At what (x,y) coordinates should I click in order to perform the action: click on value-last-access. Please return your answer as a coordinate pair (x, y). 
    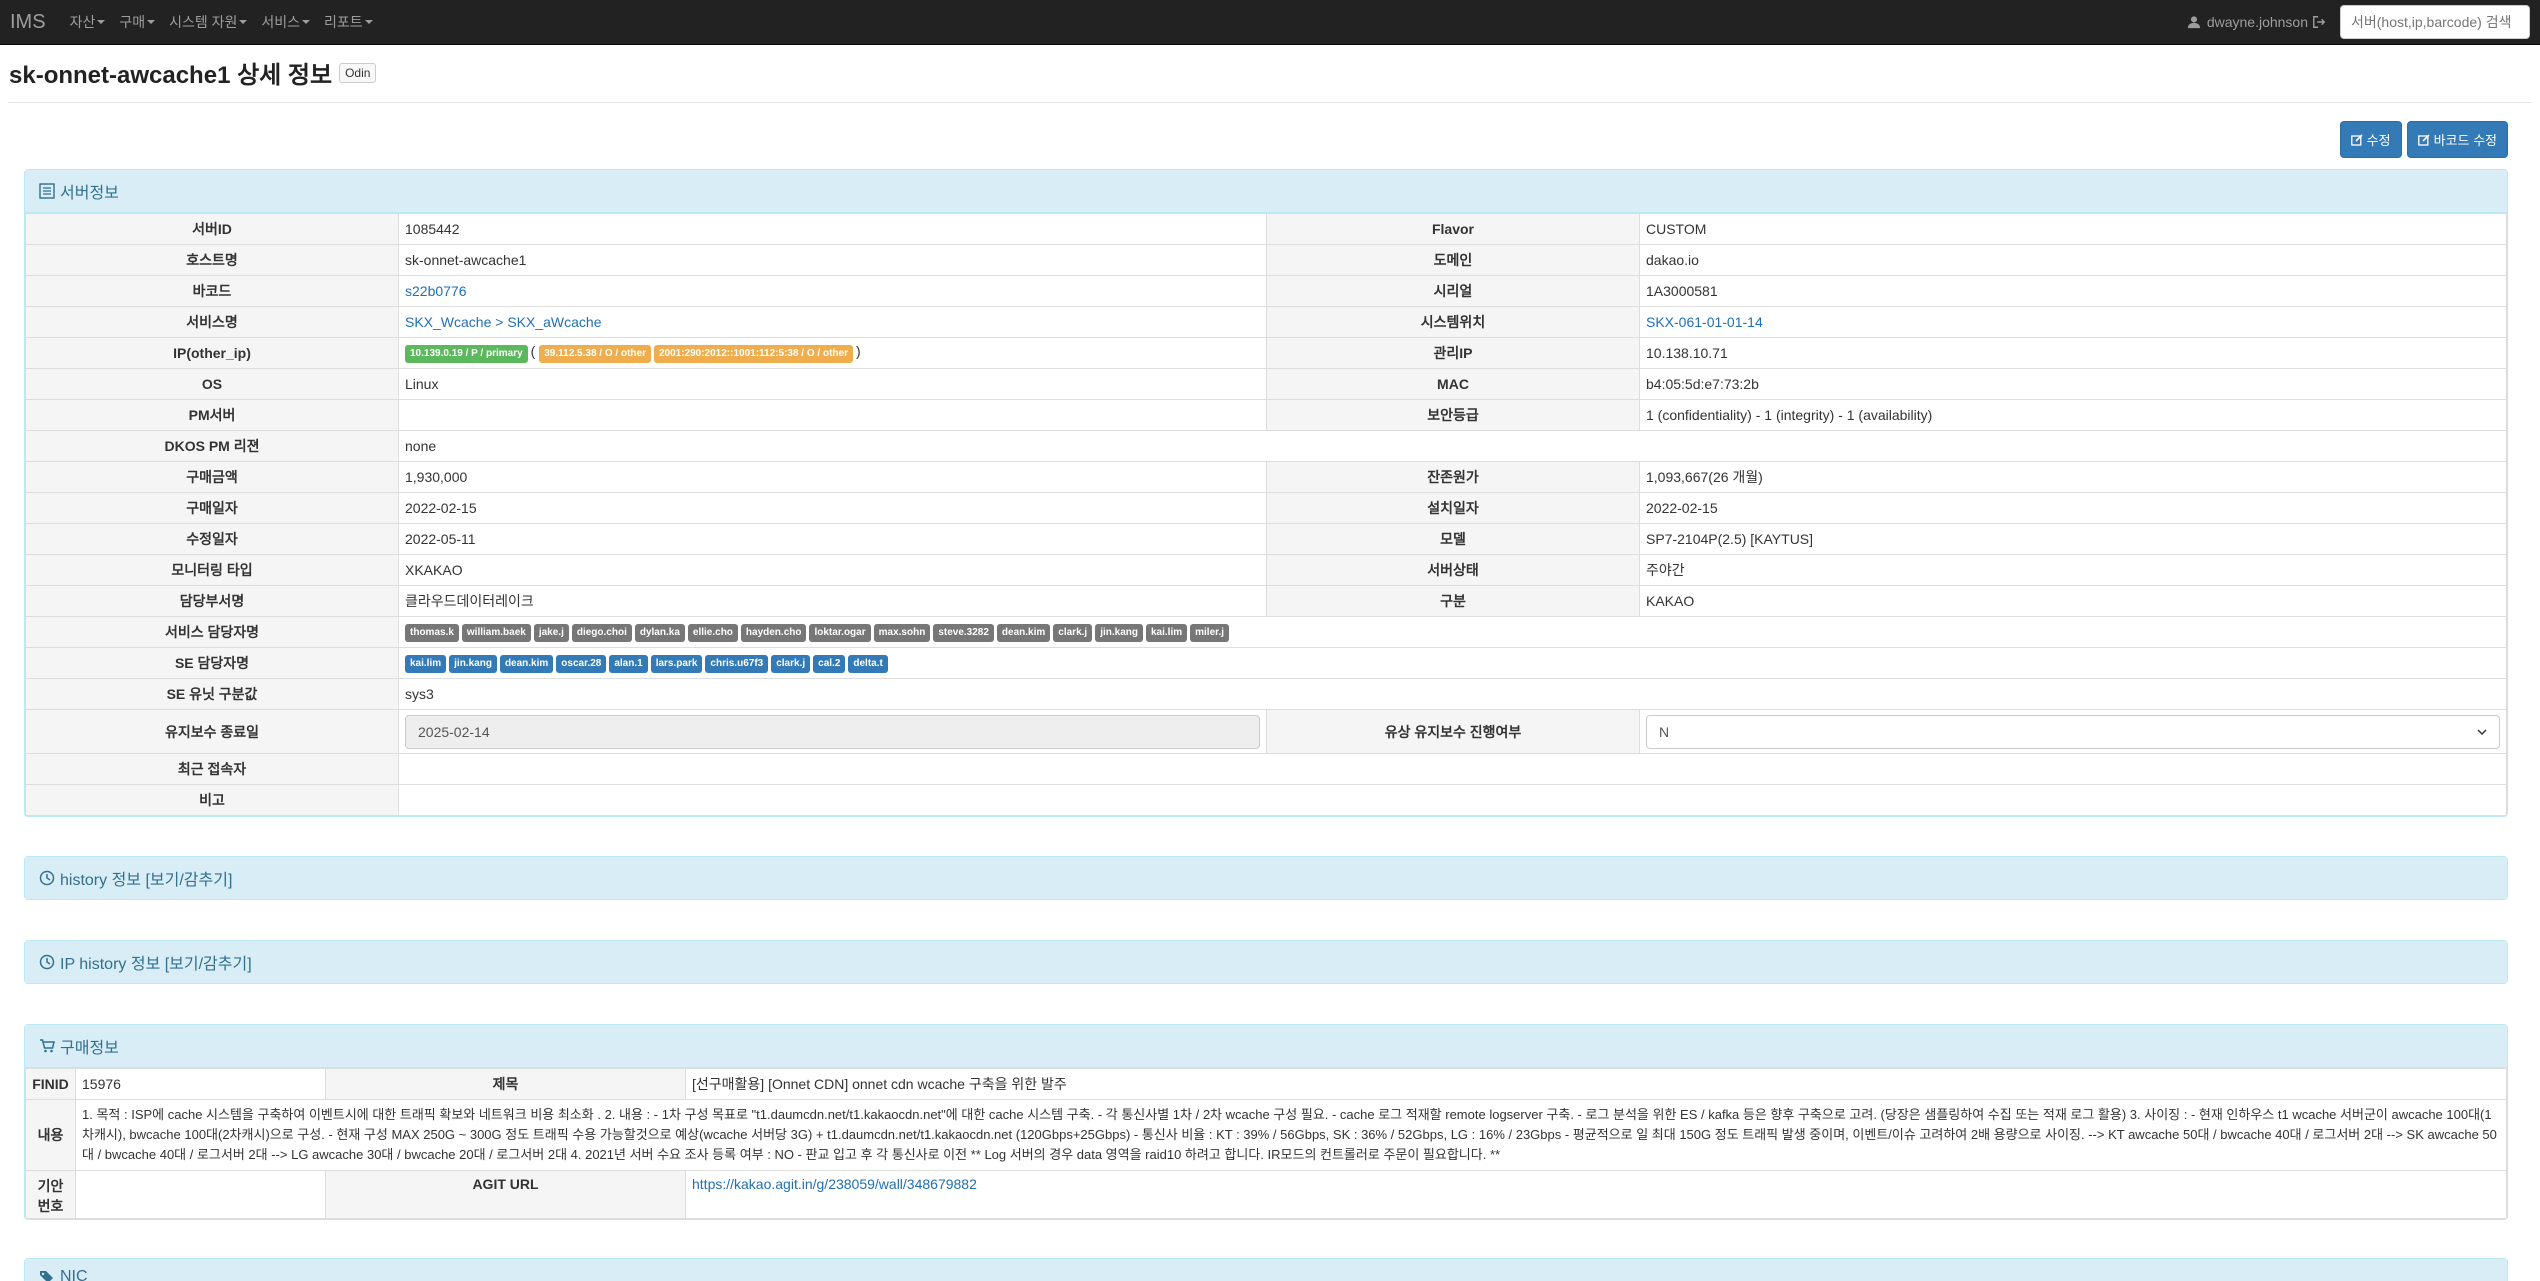
    Looking at the image, I should click on (1452, 769).